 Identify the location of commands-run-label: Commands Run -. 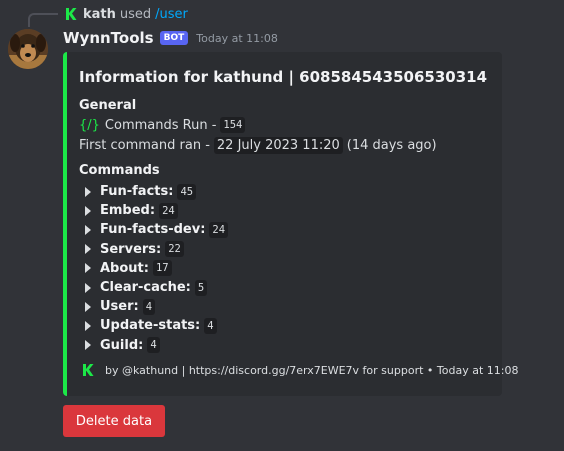
(160, 125).